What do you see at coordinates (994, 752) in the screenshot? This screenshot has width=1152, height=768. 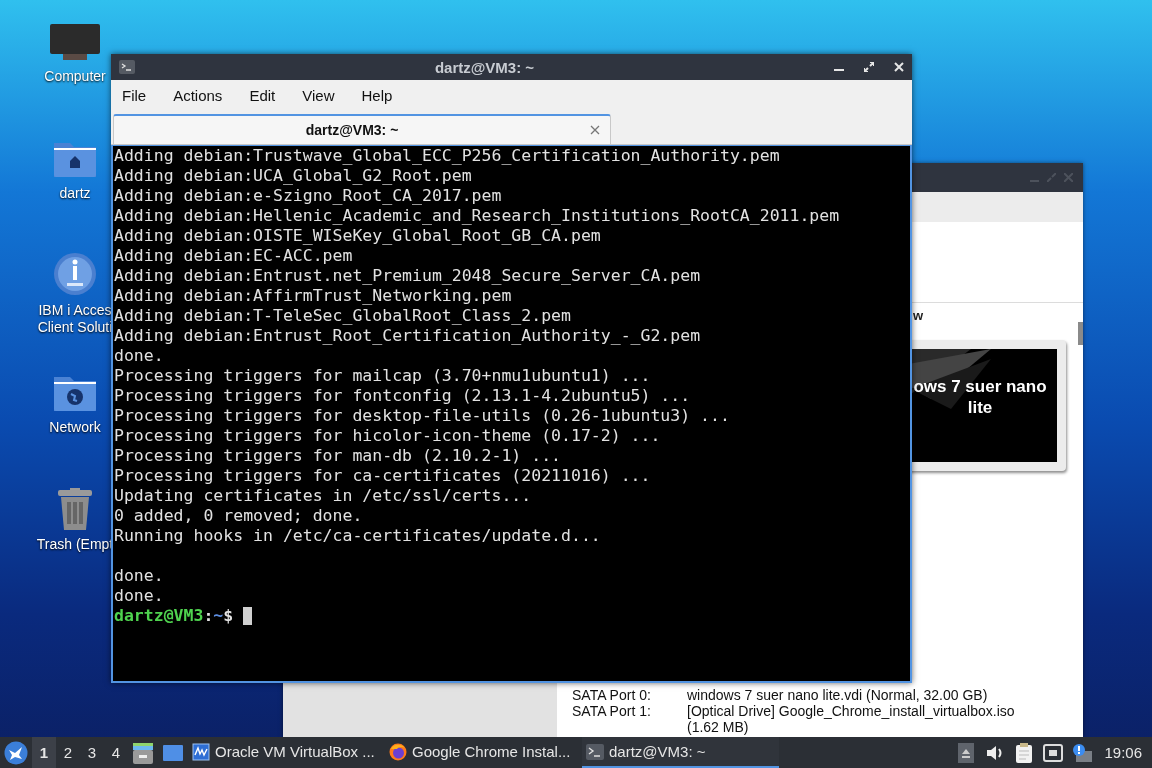 I see `volume-icon` at bounding box center [994, 752].